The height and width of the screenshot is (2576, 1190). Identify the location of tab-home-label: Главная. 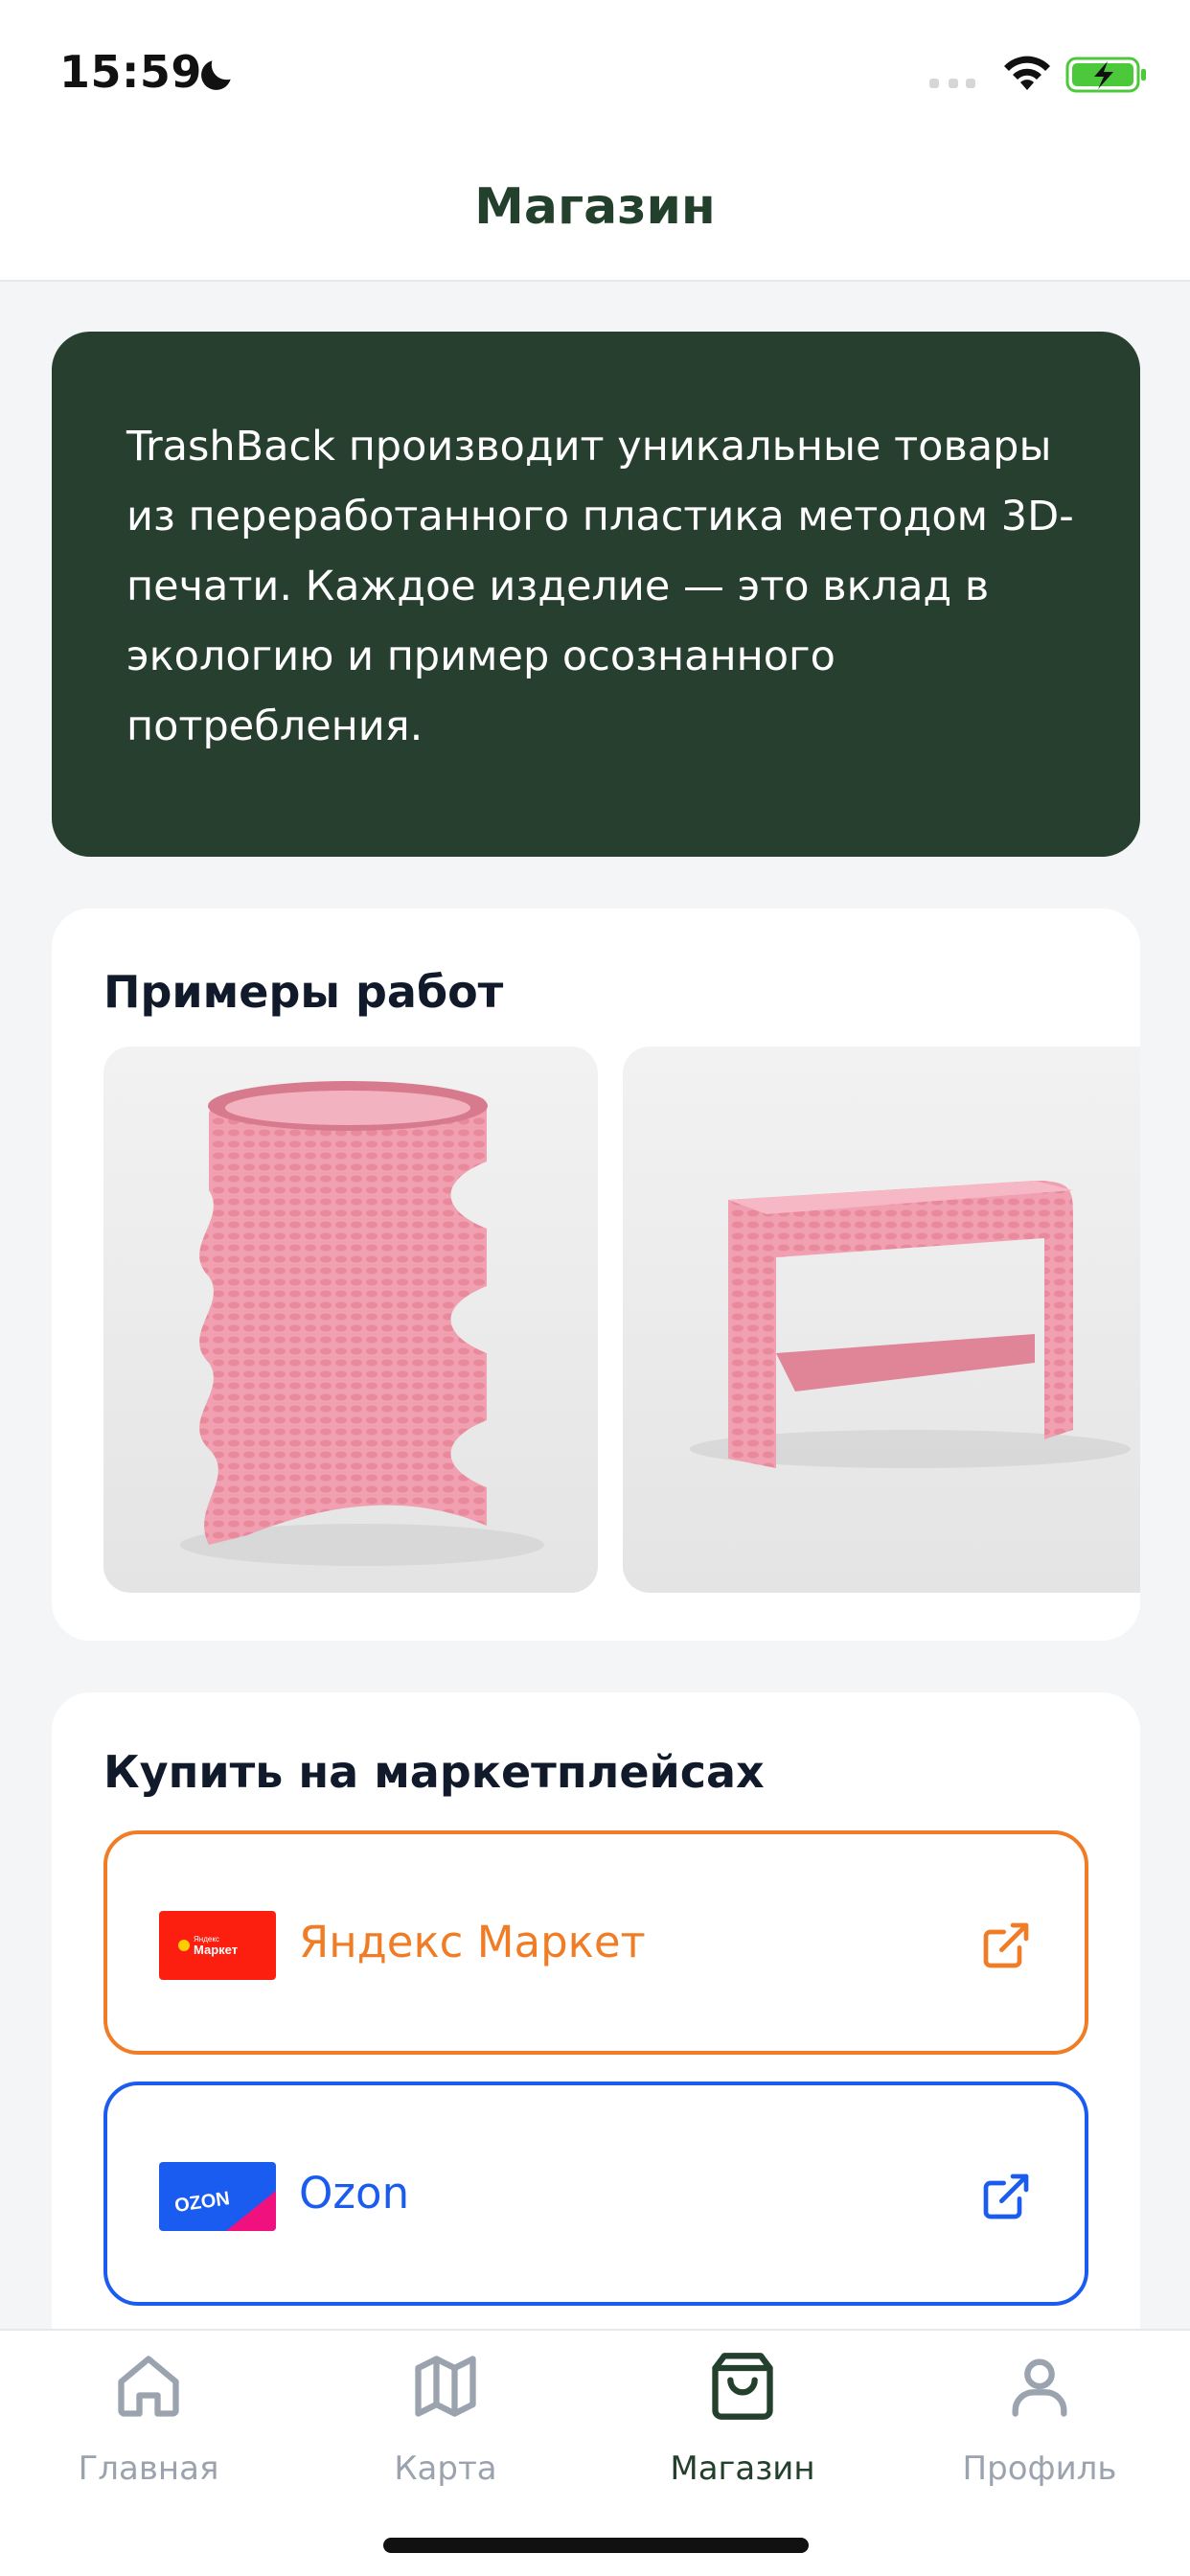
(148, 2469).